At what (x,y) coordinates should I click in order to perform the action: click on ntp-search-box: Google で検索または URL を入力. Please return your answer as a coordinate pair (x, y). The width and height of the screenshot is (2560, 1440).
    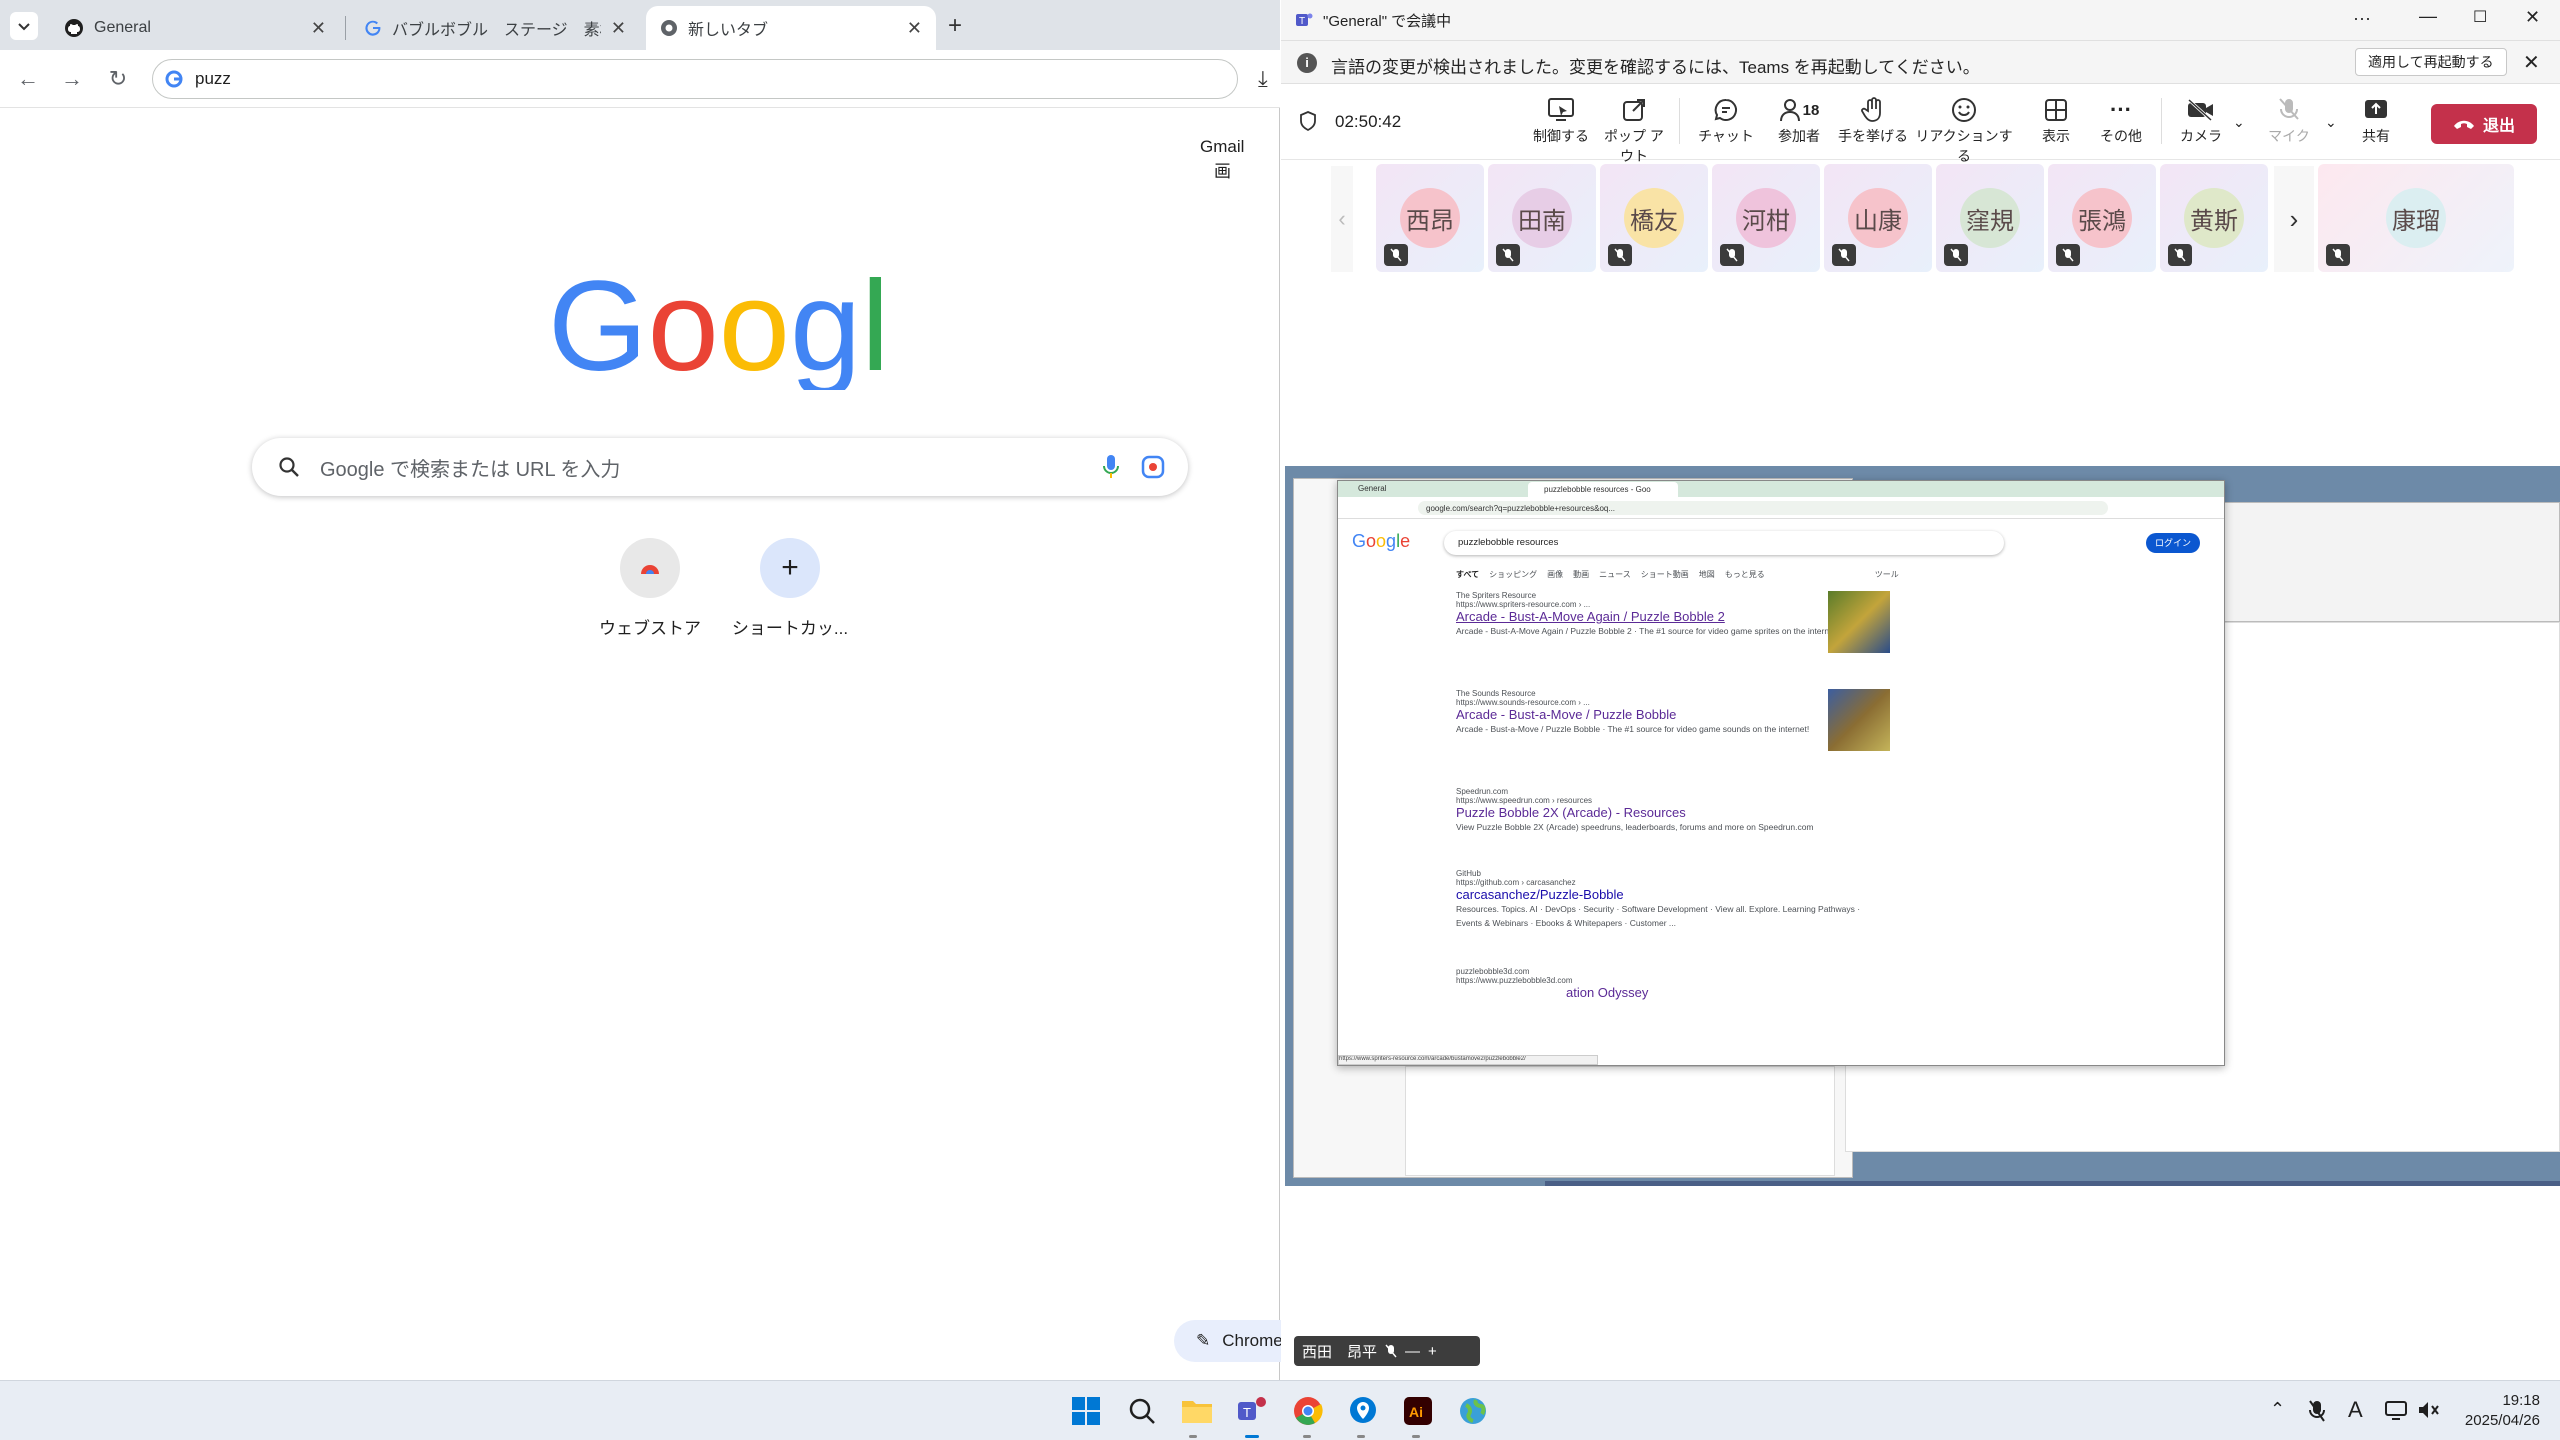
    Looking at the image, I should click on (720, 467).